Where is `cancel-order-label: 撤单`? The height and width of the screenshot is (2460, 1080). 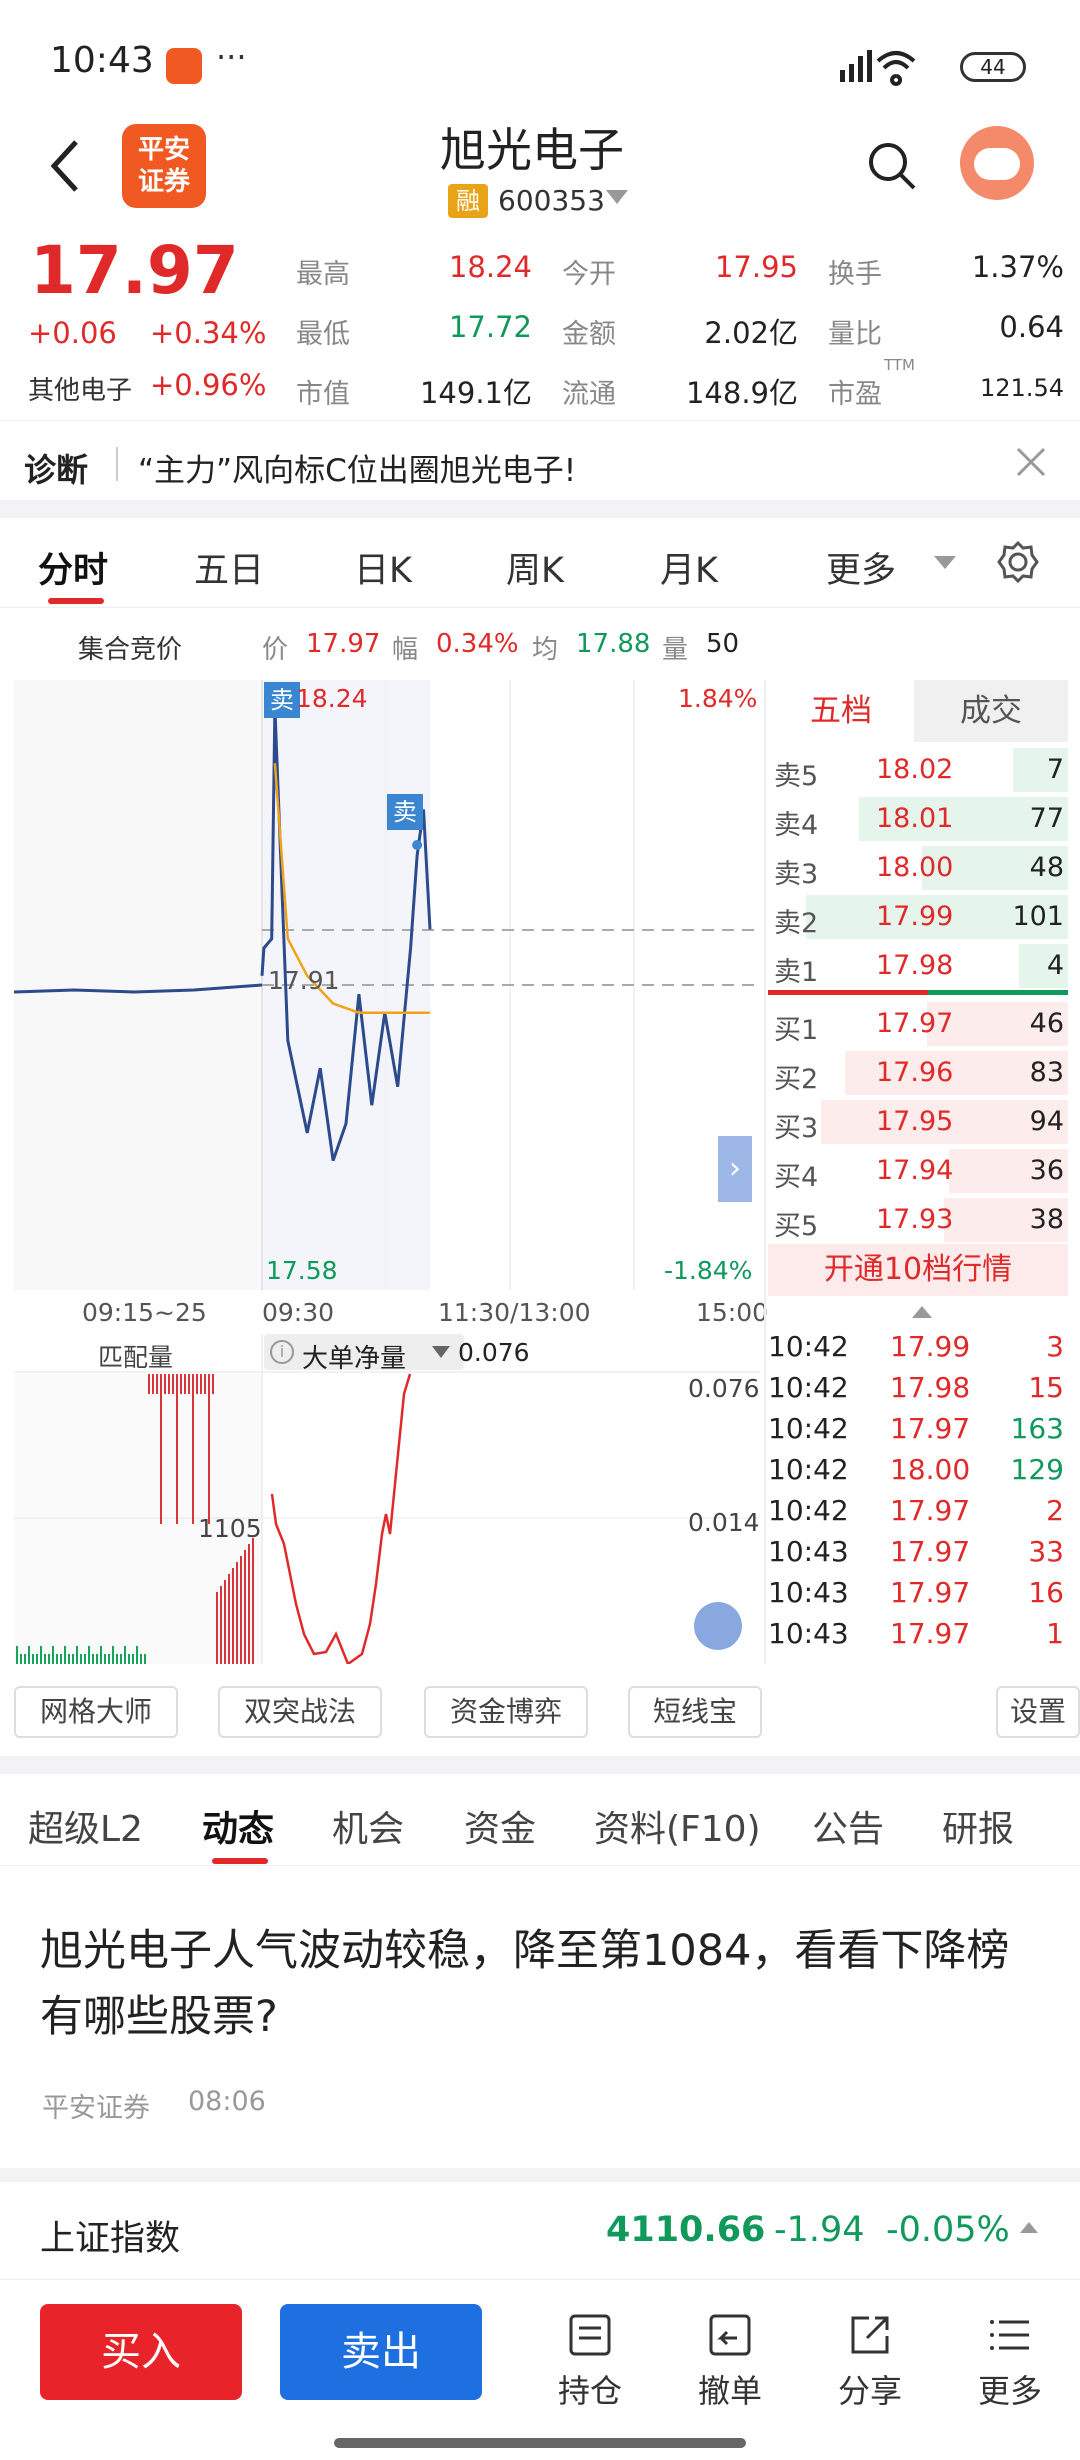
cancel-order-label: 撤单 is located at coordinates (729, 2391).